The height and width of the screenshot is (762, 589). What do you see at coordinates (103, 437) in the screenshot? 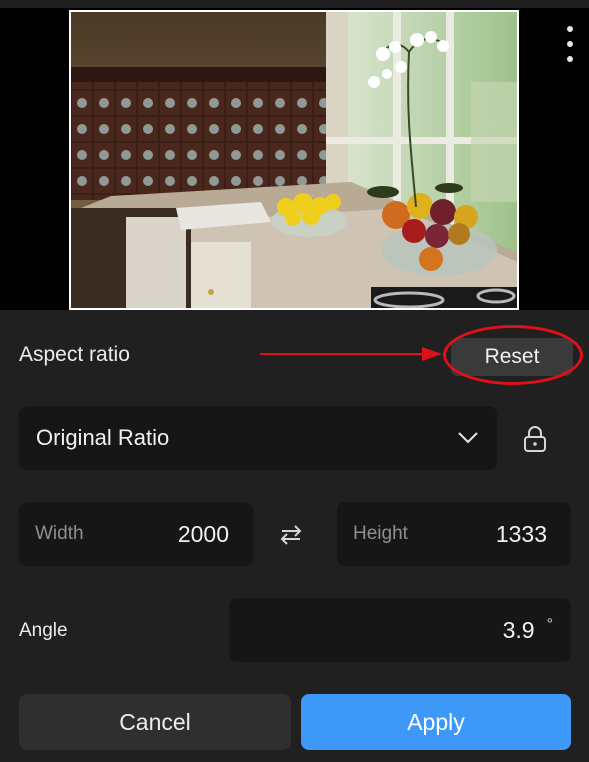
I see `aspect-ratio-value: Original Ratio` at bounding box center [103, 437].